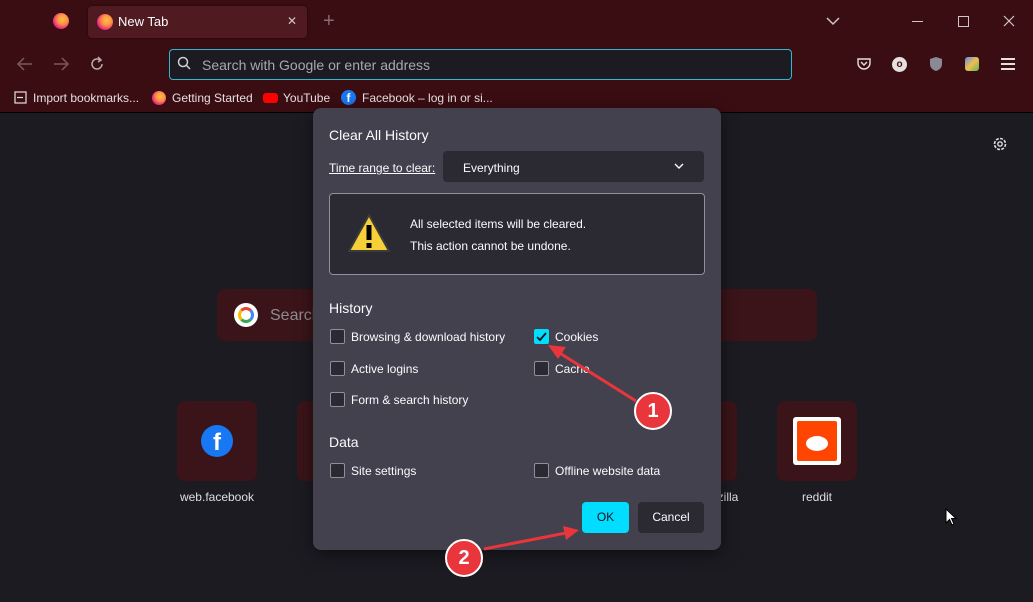 This screenshot has width=1033, height=602. I want to click on annotation-arrows, so click(560, 448).